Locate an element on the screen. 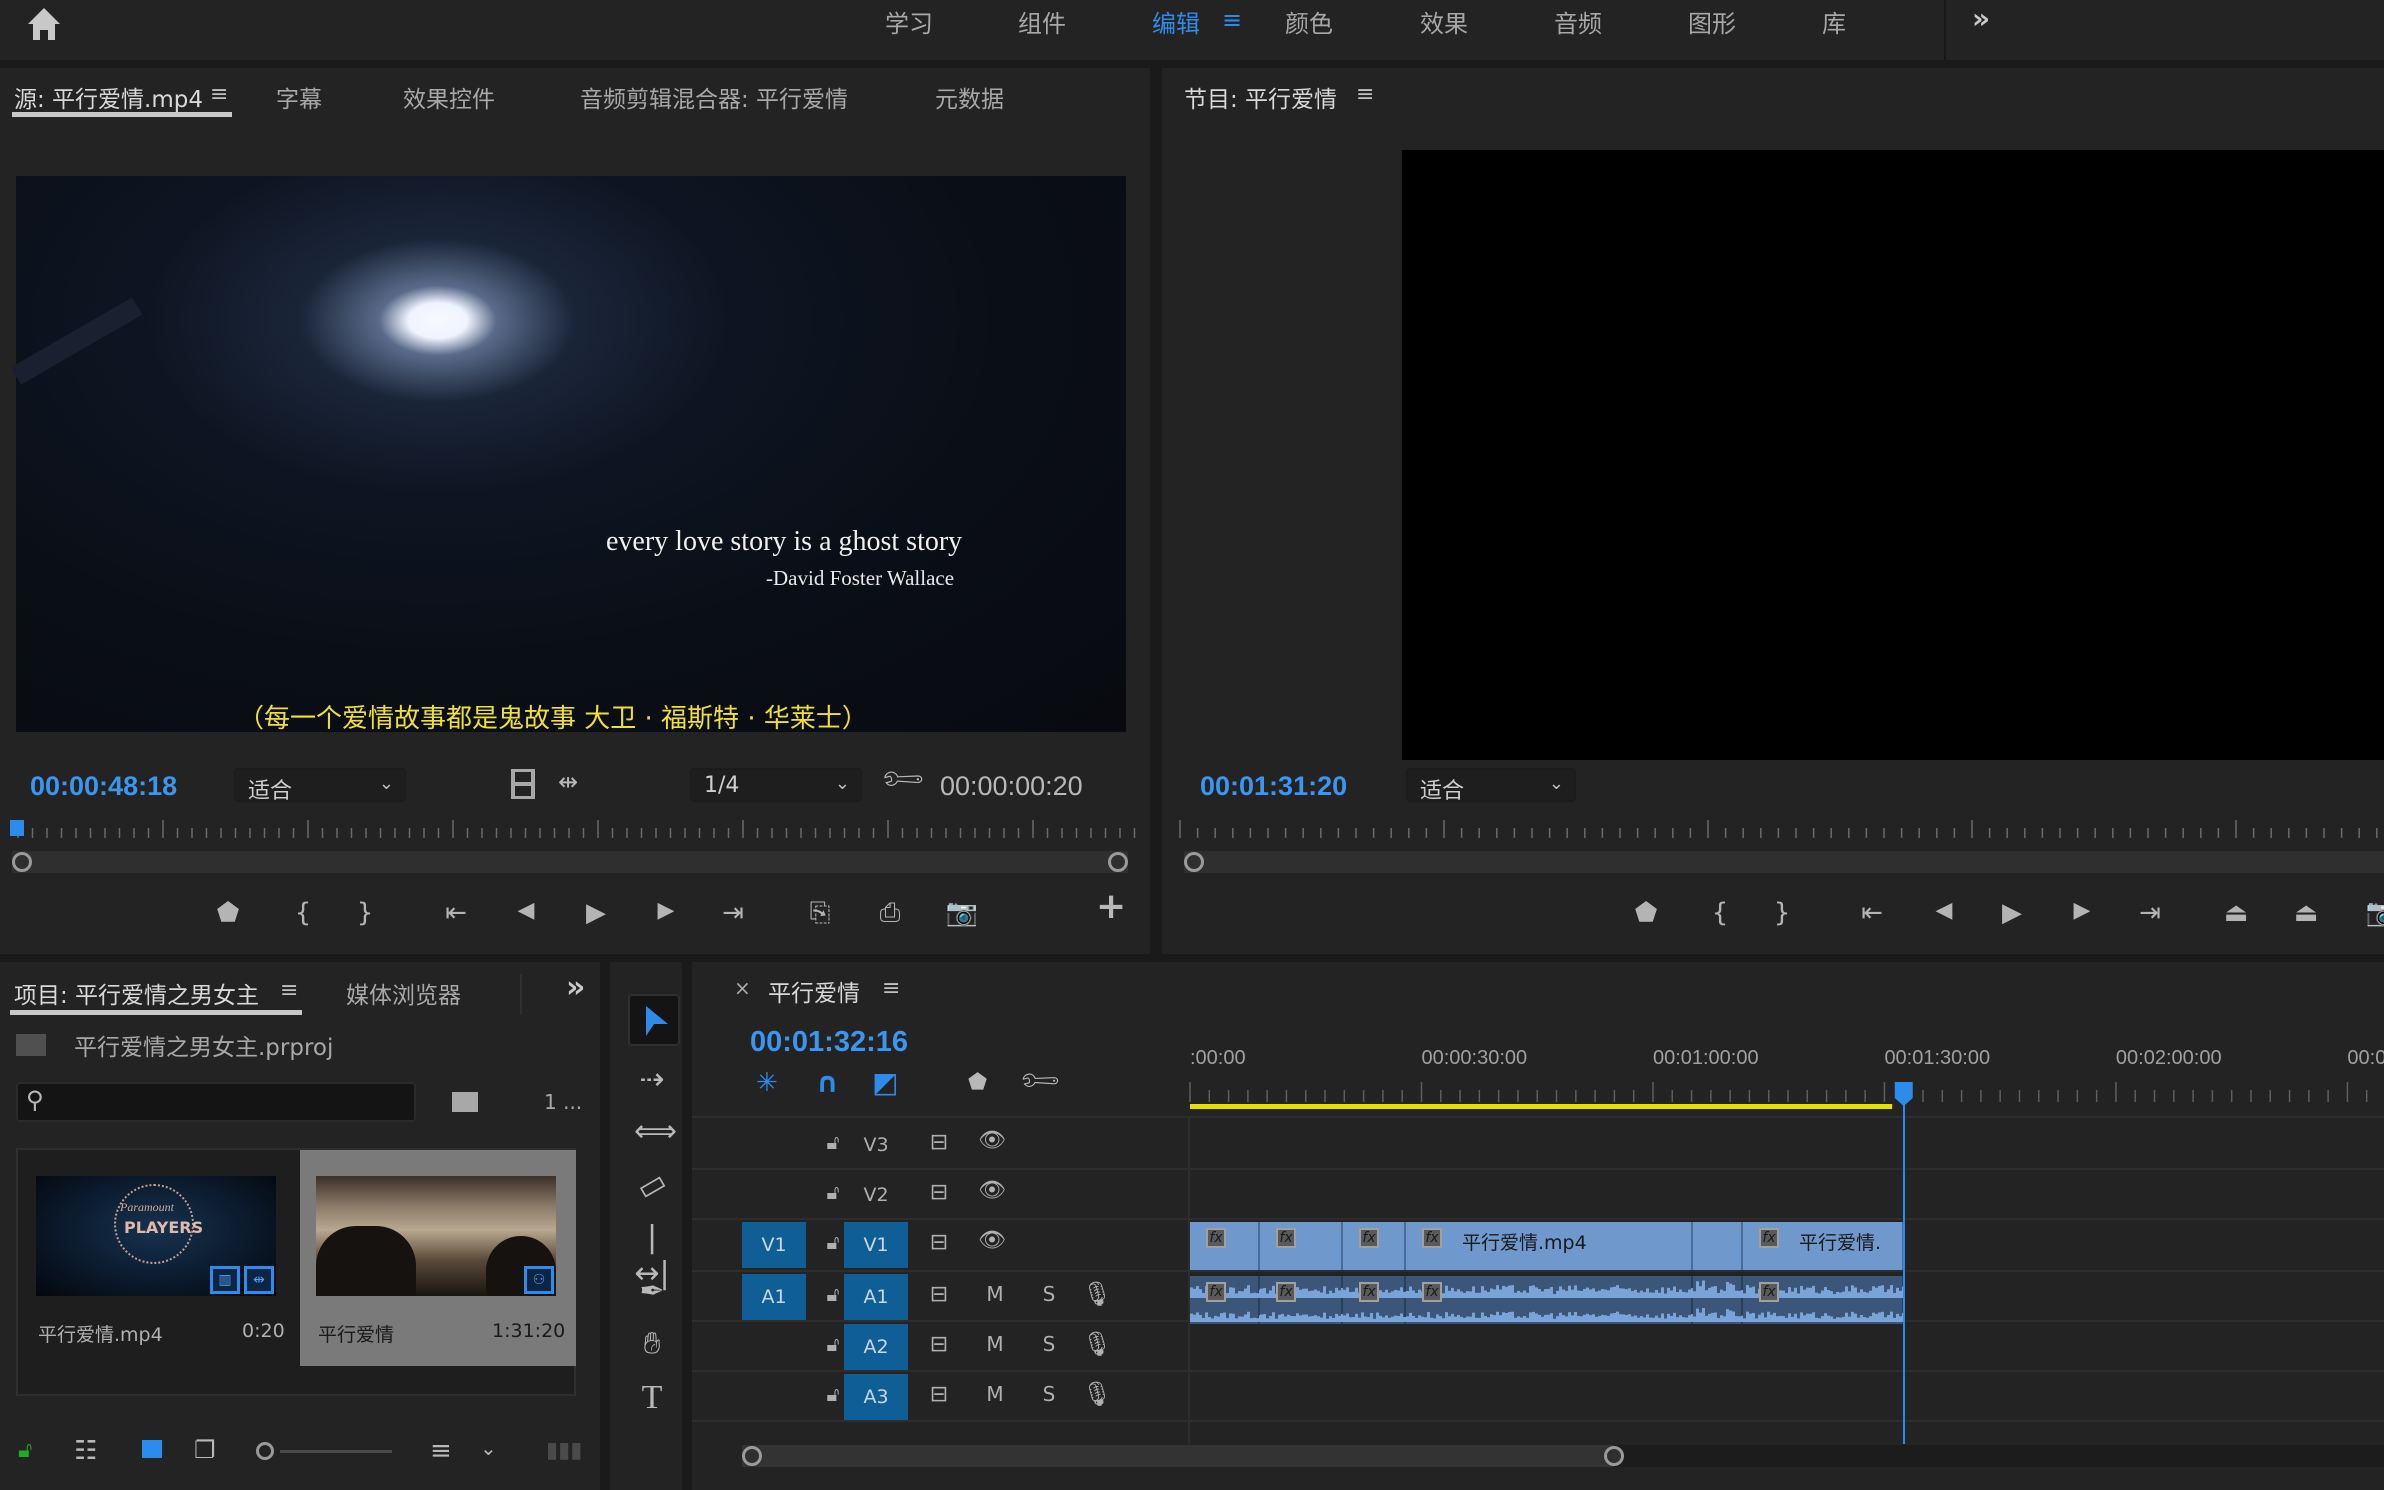 The height and width of the screenshot is (1490, 2384). workspace-menu-icon: ≡ is located at coordinates (1232, 20).